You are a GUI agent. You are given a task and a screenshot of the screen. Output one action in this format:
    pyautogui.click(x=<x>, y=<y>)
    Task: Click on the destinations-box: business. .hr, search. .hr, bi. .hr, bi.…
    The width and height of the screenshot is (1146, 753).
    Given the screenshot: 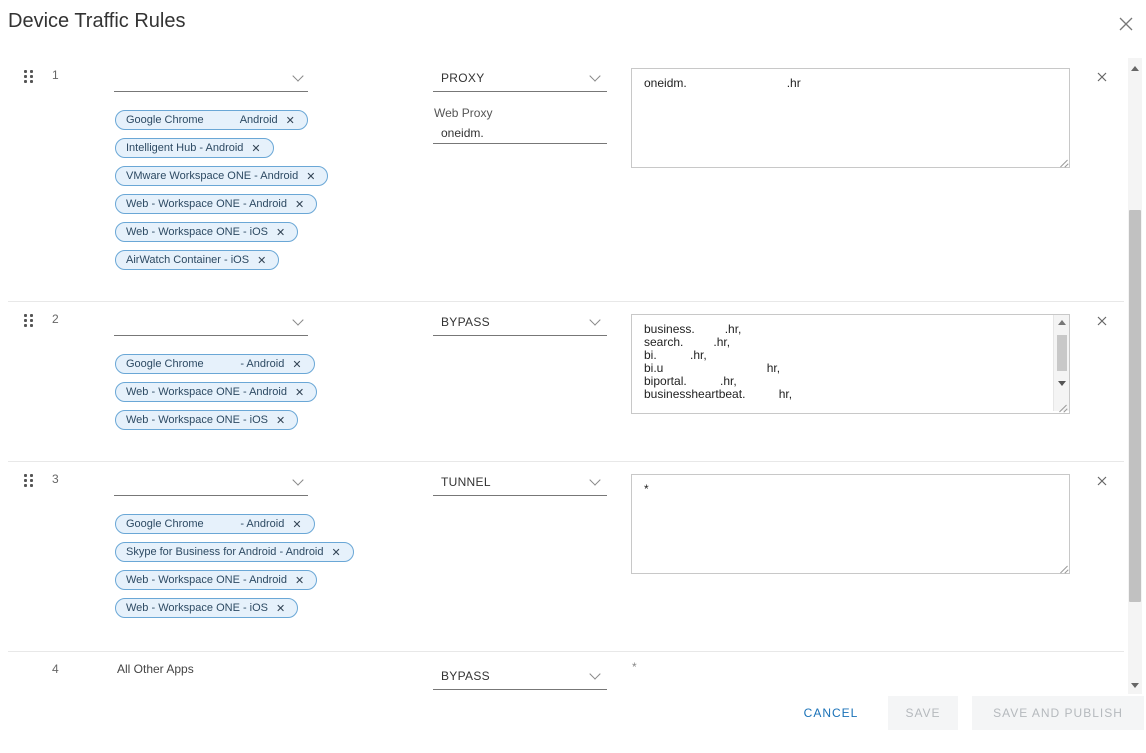 What is the action you would take?
    pyautogui.click(x=850, y=364)
    